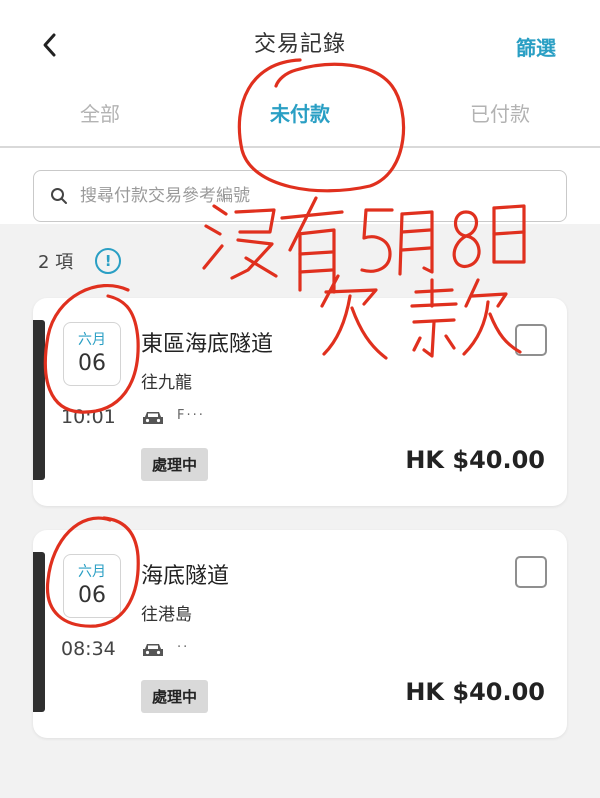 This screenshot has height=798, width=600. Describe the element at coordinates (500, 114) in the screenshot. I see `tab-paid: 已付款` at that location.